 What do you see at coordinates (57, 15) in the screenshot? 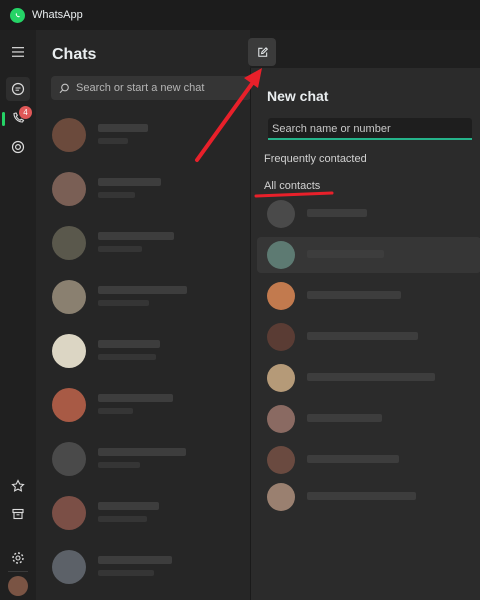
I see `app-title: WhatsApp` at bounding box center [57, 15].